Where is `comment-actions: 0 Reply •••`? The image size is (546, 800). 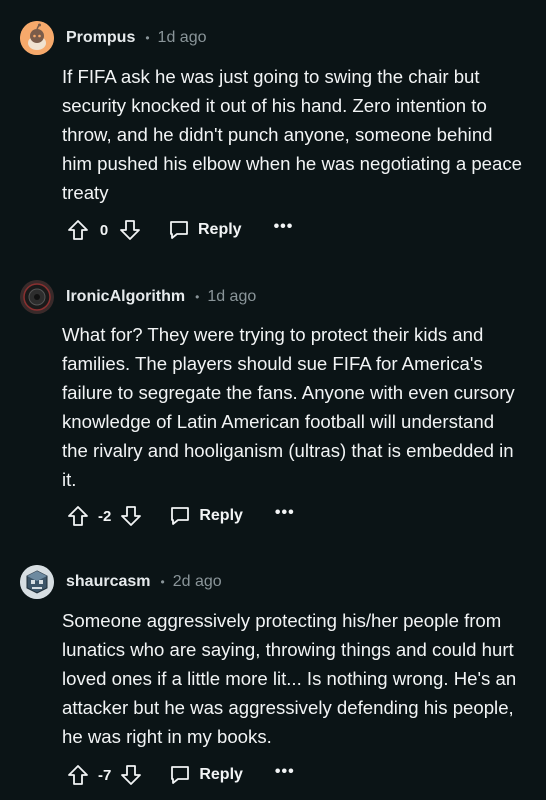
comment-actions: 0 Reply ••• is located at coordinates (178, 230).